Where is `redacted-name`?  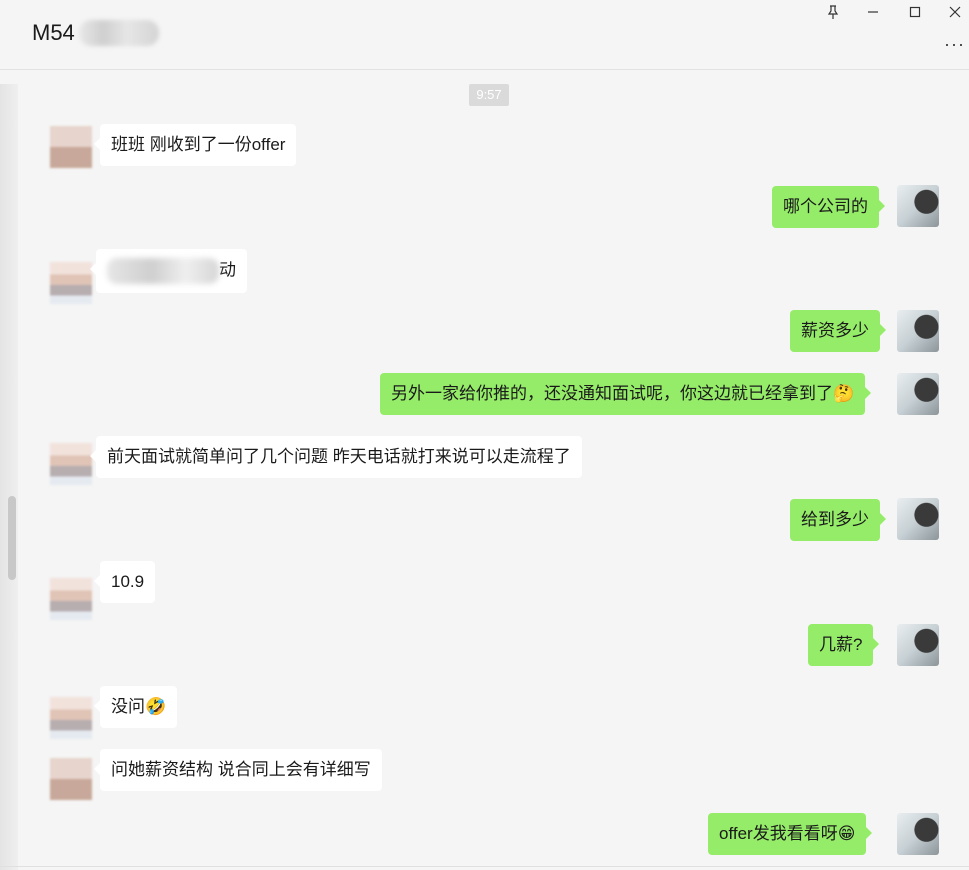 redacted-name is located at coordinates (118, 33).